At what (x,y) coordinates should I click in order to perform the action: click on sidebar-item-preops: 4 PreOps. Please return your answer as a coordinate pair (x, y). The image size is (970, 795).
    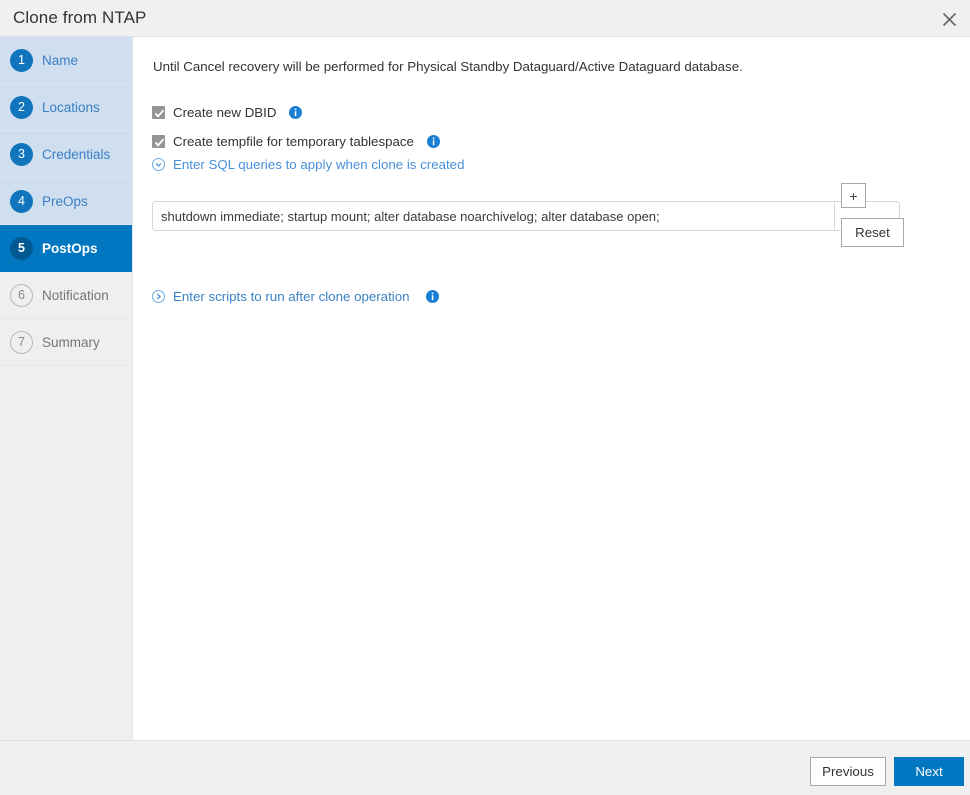
    Looking at the image, I should click on (66, 201).